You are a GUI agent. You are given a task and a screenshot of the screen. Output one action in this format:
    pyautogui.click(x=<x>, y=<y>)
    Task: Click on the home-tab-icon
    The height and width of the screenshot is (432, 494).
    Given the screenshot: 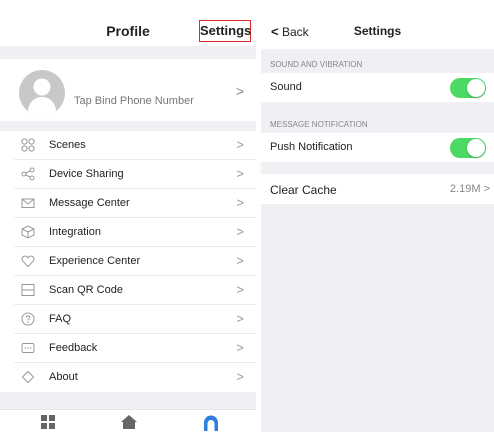 What is the action you would take?
    pyautogui.click(x=130, y=422)
    